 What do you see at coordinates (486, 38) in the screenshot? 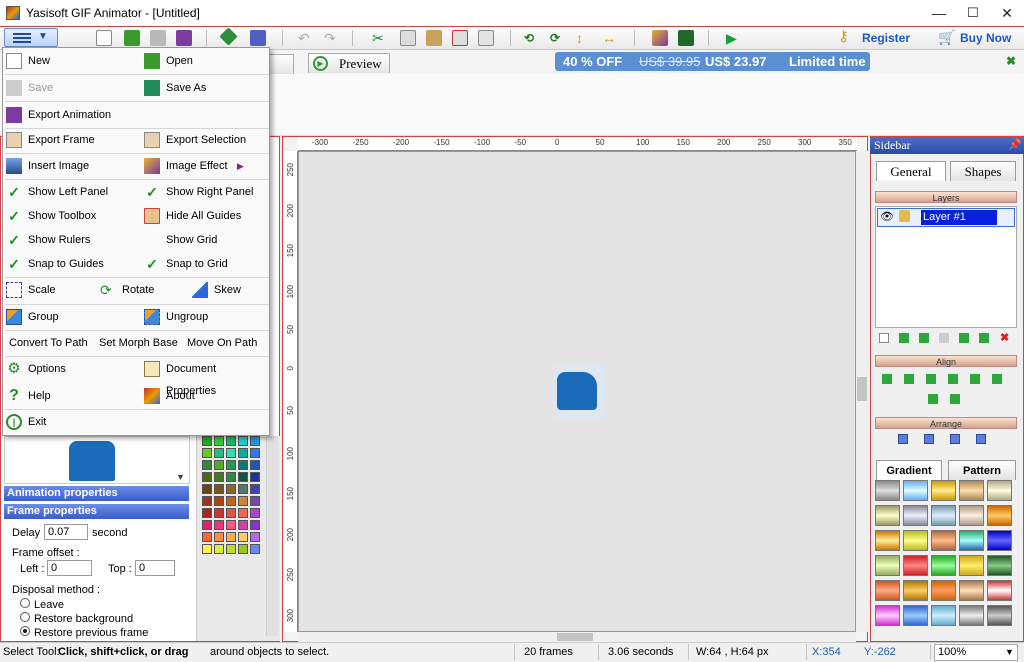
I see `duplicate-icon` at bounding box center [486, 38].